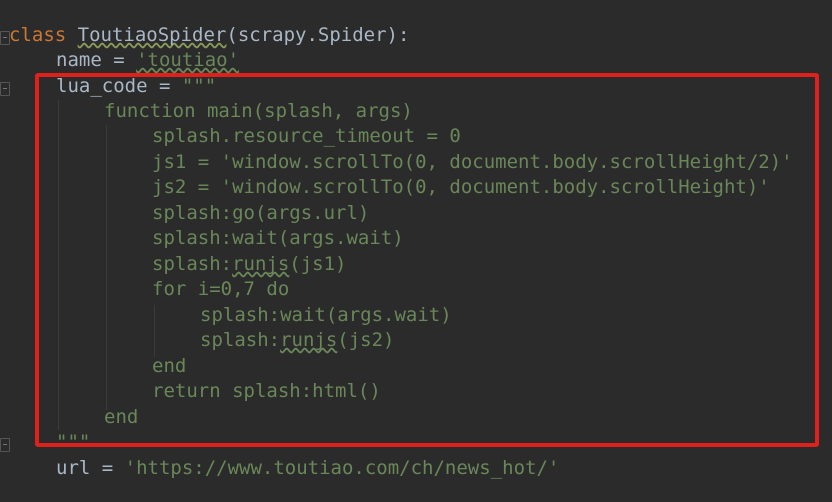  Describe the element at coordinates (188, 60) in the screenshot. I see `string-literal: 'toutiao'` at that location.